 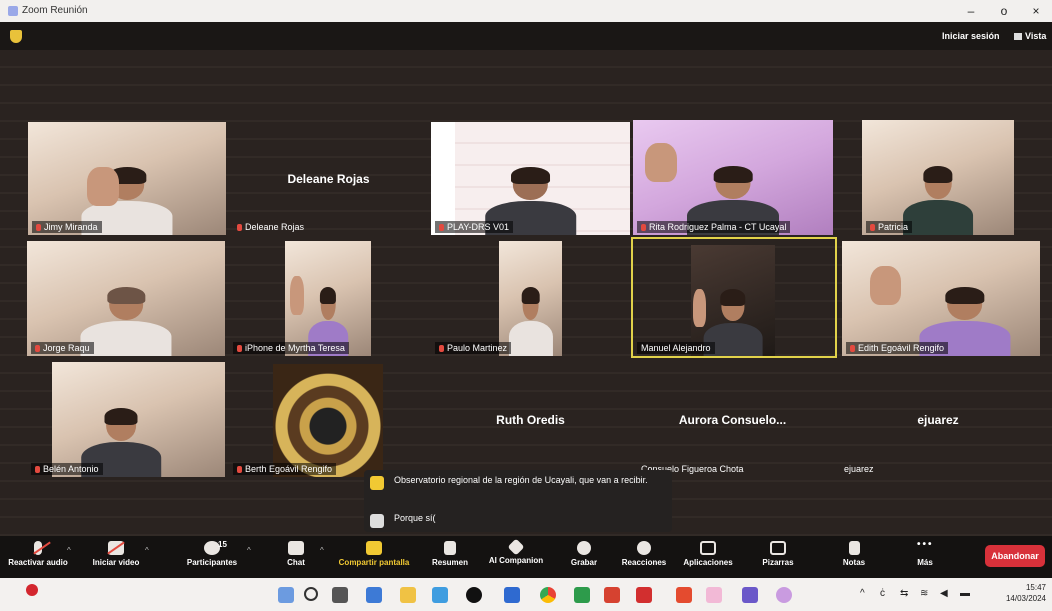 What do you see at coordinates (708, 557) in the screenshot?
I see `apps-button: Aplicaciones` at bounding box center [708, 557].